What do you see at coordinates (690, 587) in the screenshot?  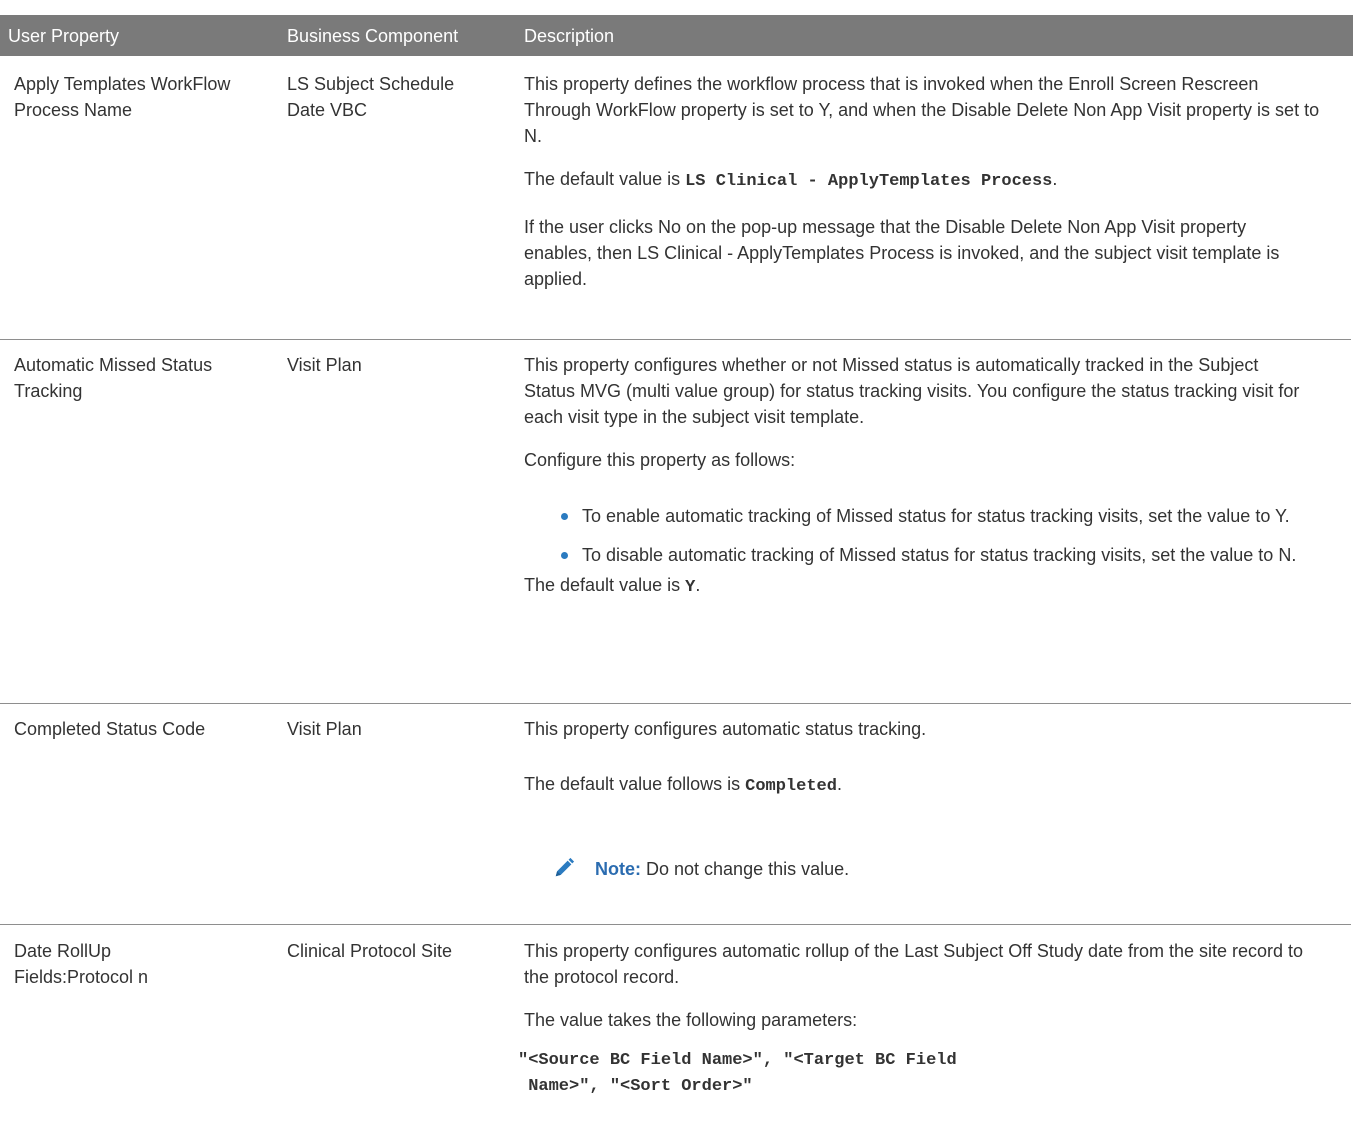 I see `default-value: Y` at bounding box center [690, 587].